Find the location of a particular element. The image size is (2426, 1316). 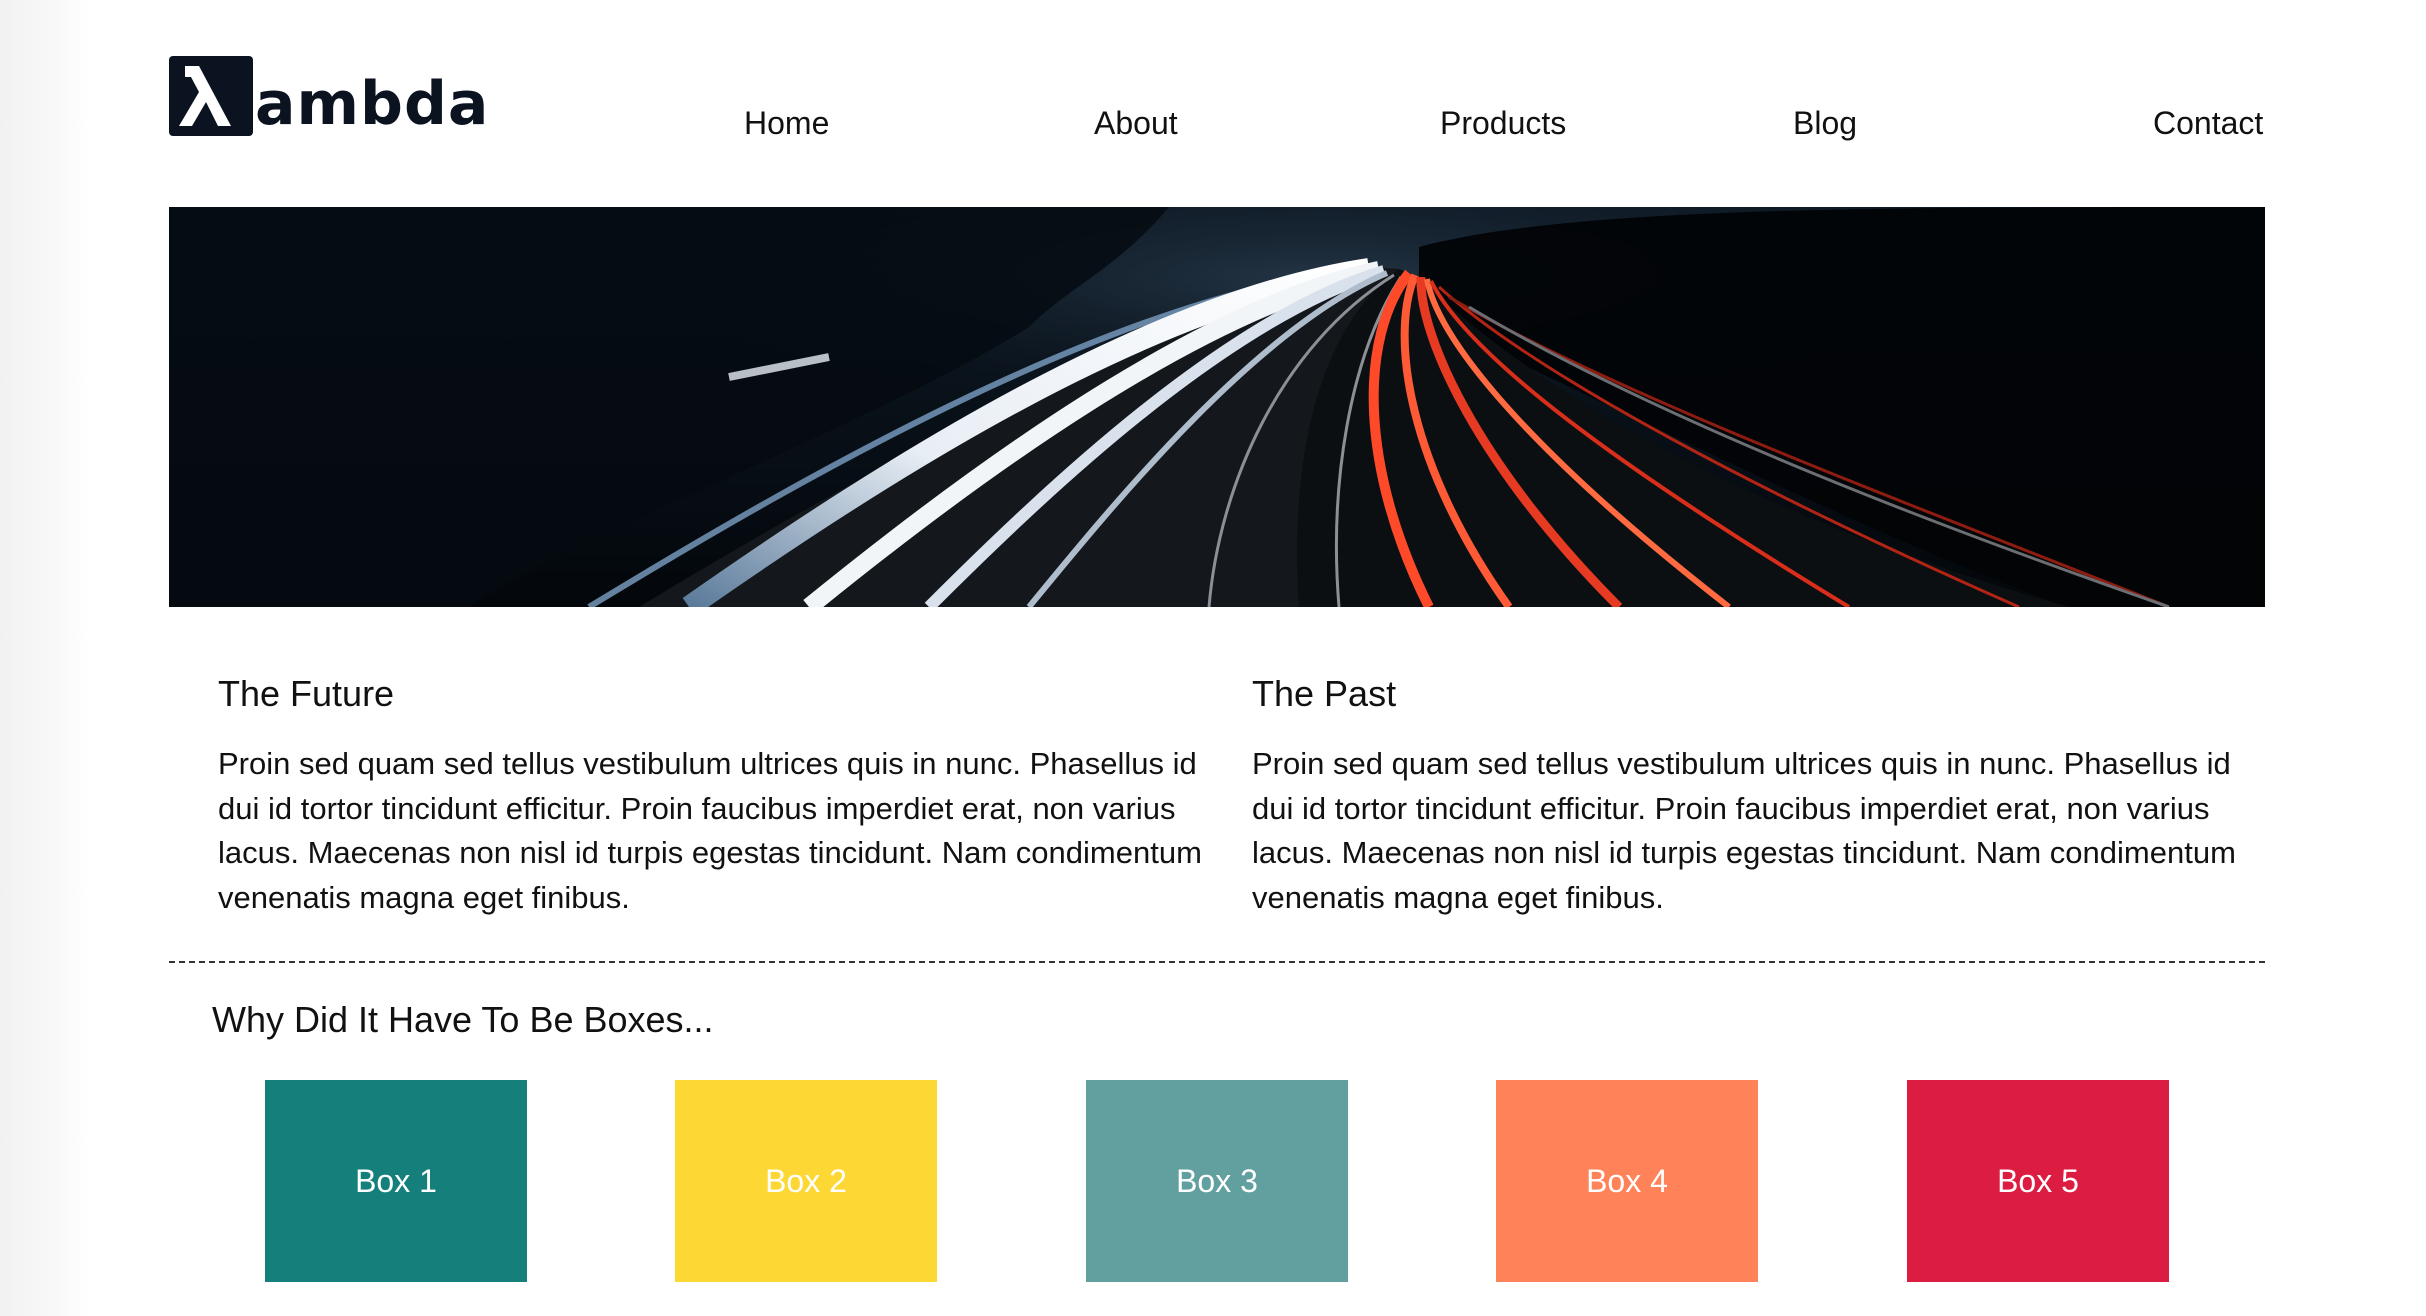

nav-blog-link: Blog is located at coordinates (1825, 123).